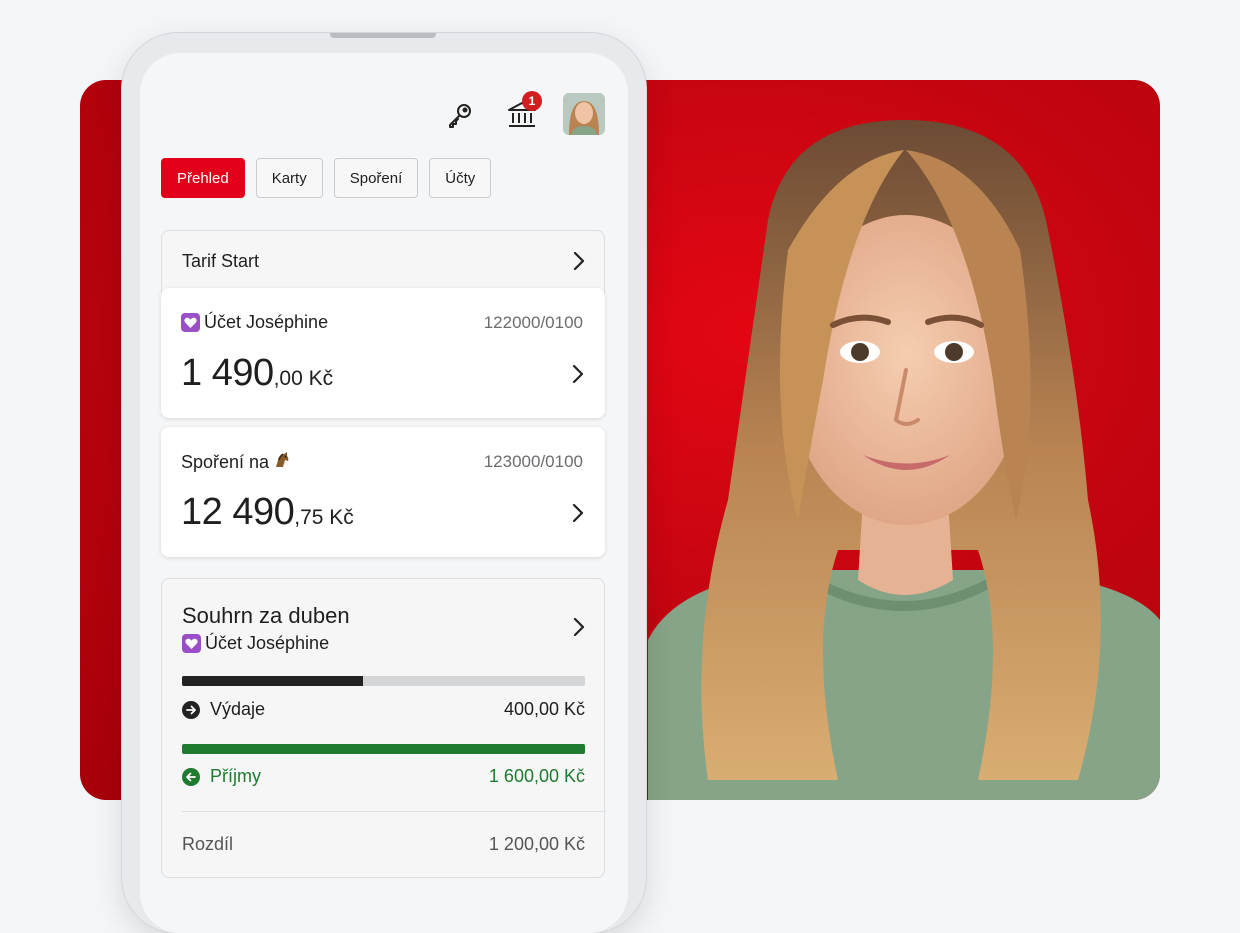  I want to click on avatar, so click(584, 114).